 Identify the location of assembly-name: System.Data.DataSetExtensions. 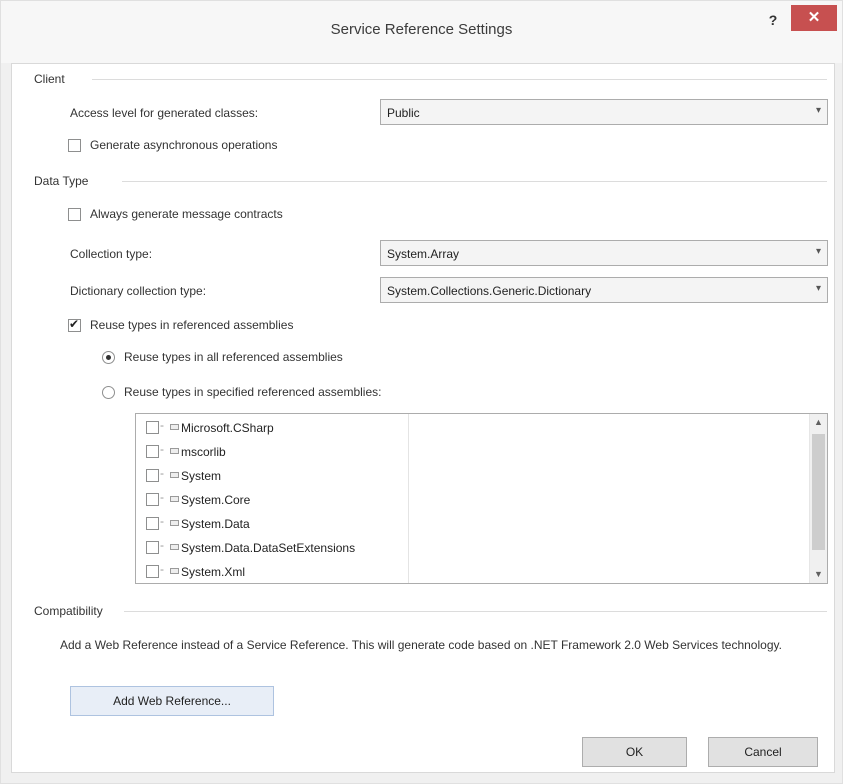
(268, 548).